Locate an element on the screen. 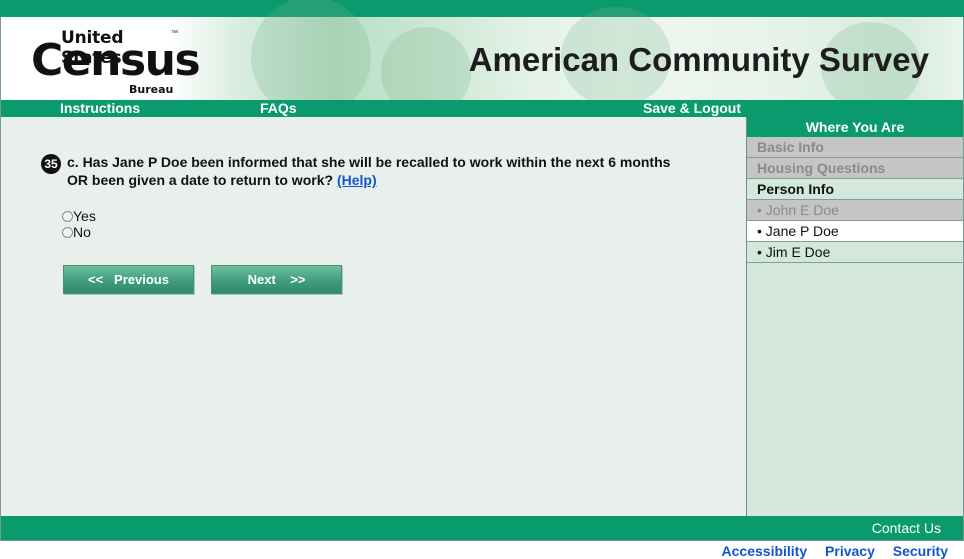 The height and width of the screenshot is (559, 964). option-no: No is located at coordinates (76, 232).